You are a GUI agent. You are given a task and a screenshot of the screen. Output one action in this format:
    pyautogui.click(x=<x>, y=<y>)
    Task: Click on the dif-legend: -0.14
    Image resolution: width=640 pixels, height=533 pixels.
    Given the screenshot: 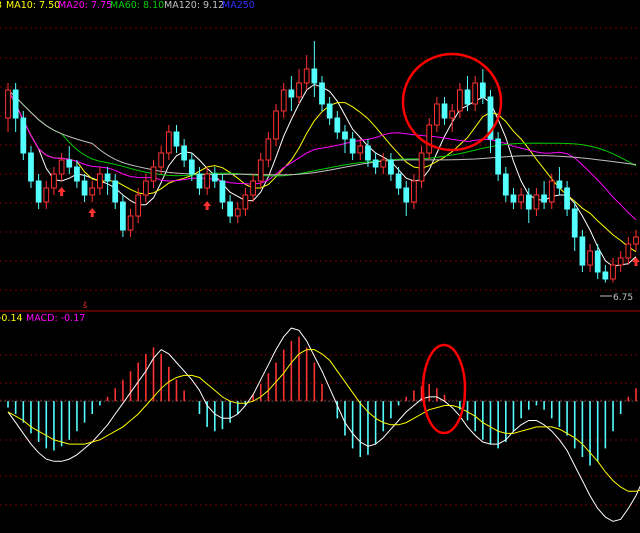 What is the action you would take?
    pyautogui.click(x=11, y=318)
    